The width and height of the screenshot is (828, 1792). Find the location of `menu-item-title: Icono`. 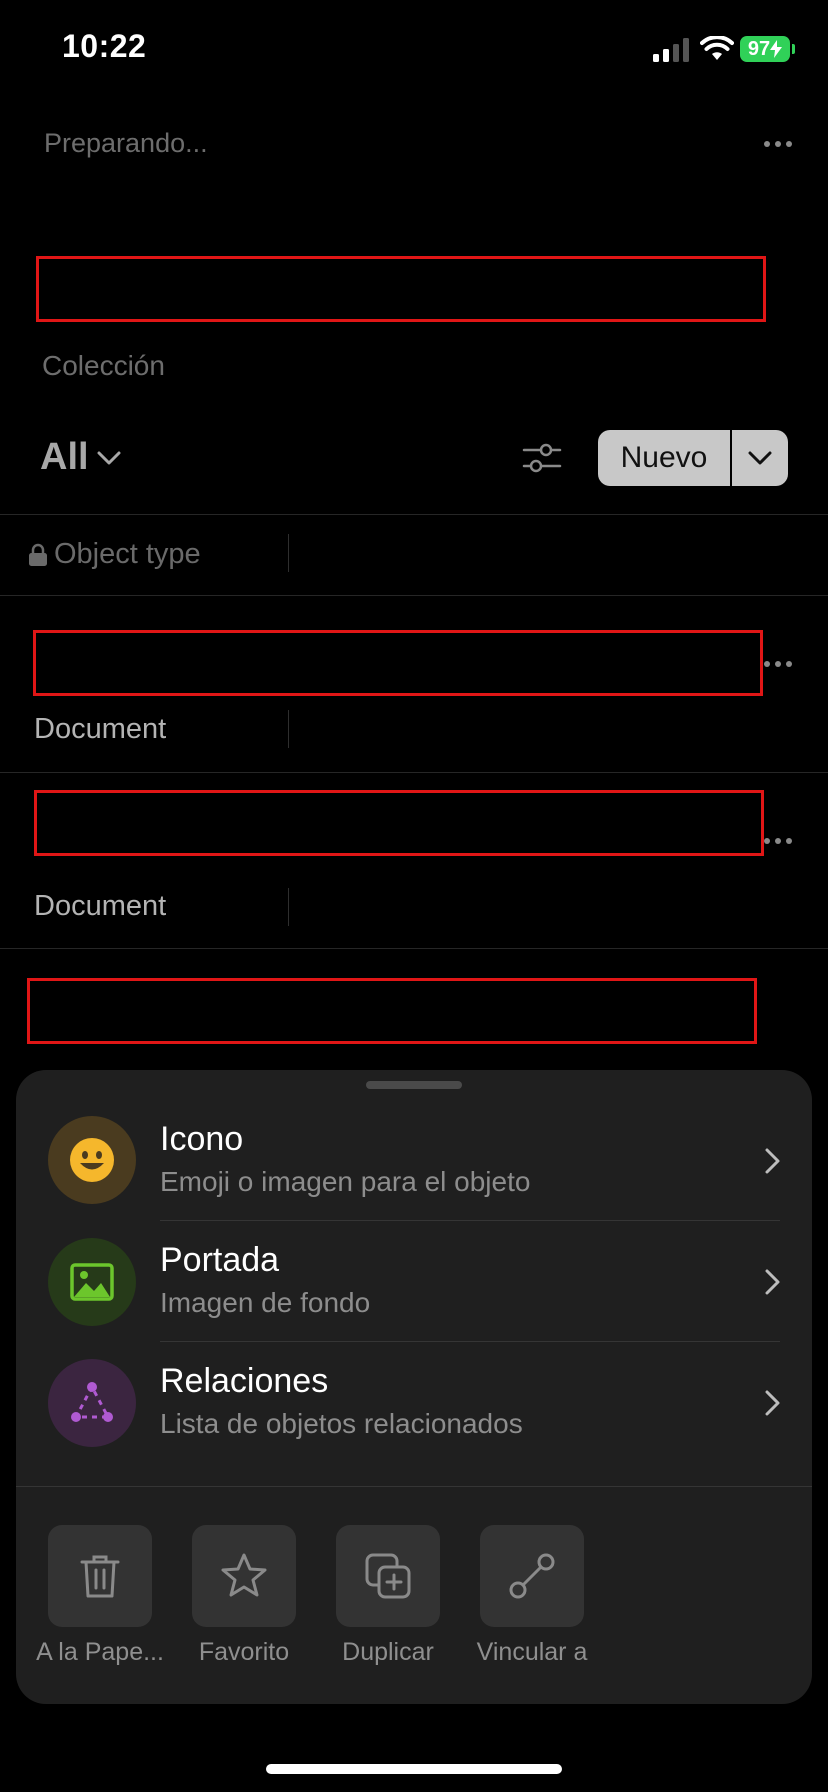

menu-item-title: Icono is located at coordinates (202, 1139).